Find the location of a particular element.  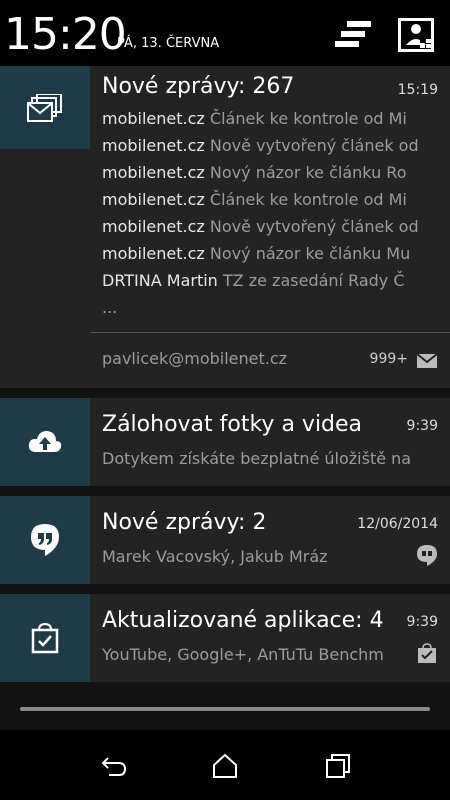

gmail-title: Nové zprávy: 267 is located at coordinates (198, 86).